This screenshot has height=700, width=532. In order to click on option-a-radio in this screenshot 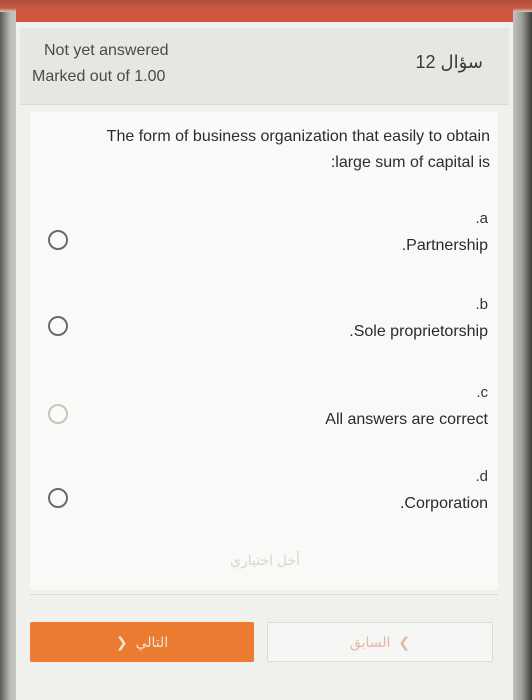, I will do `click(58, 240)`.